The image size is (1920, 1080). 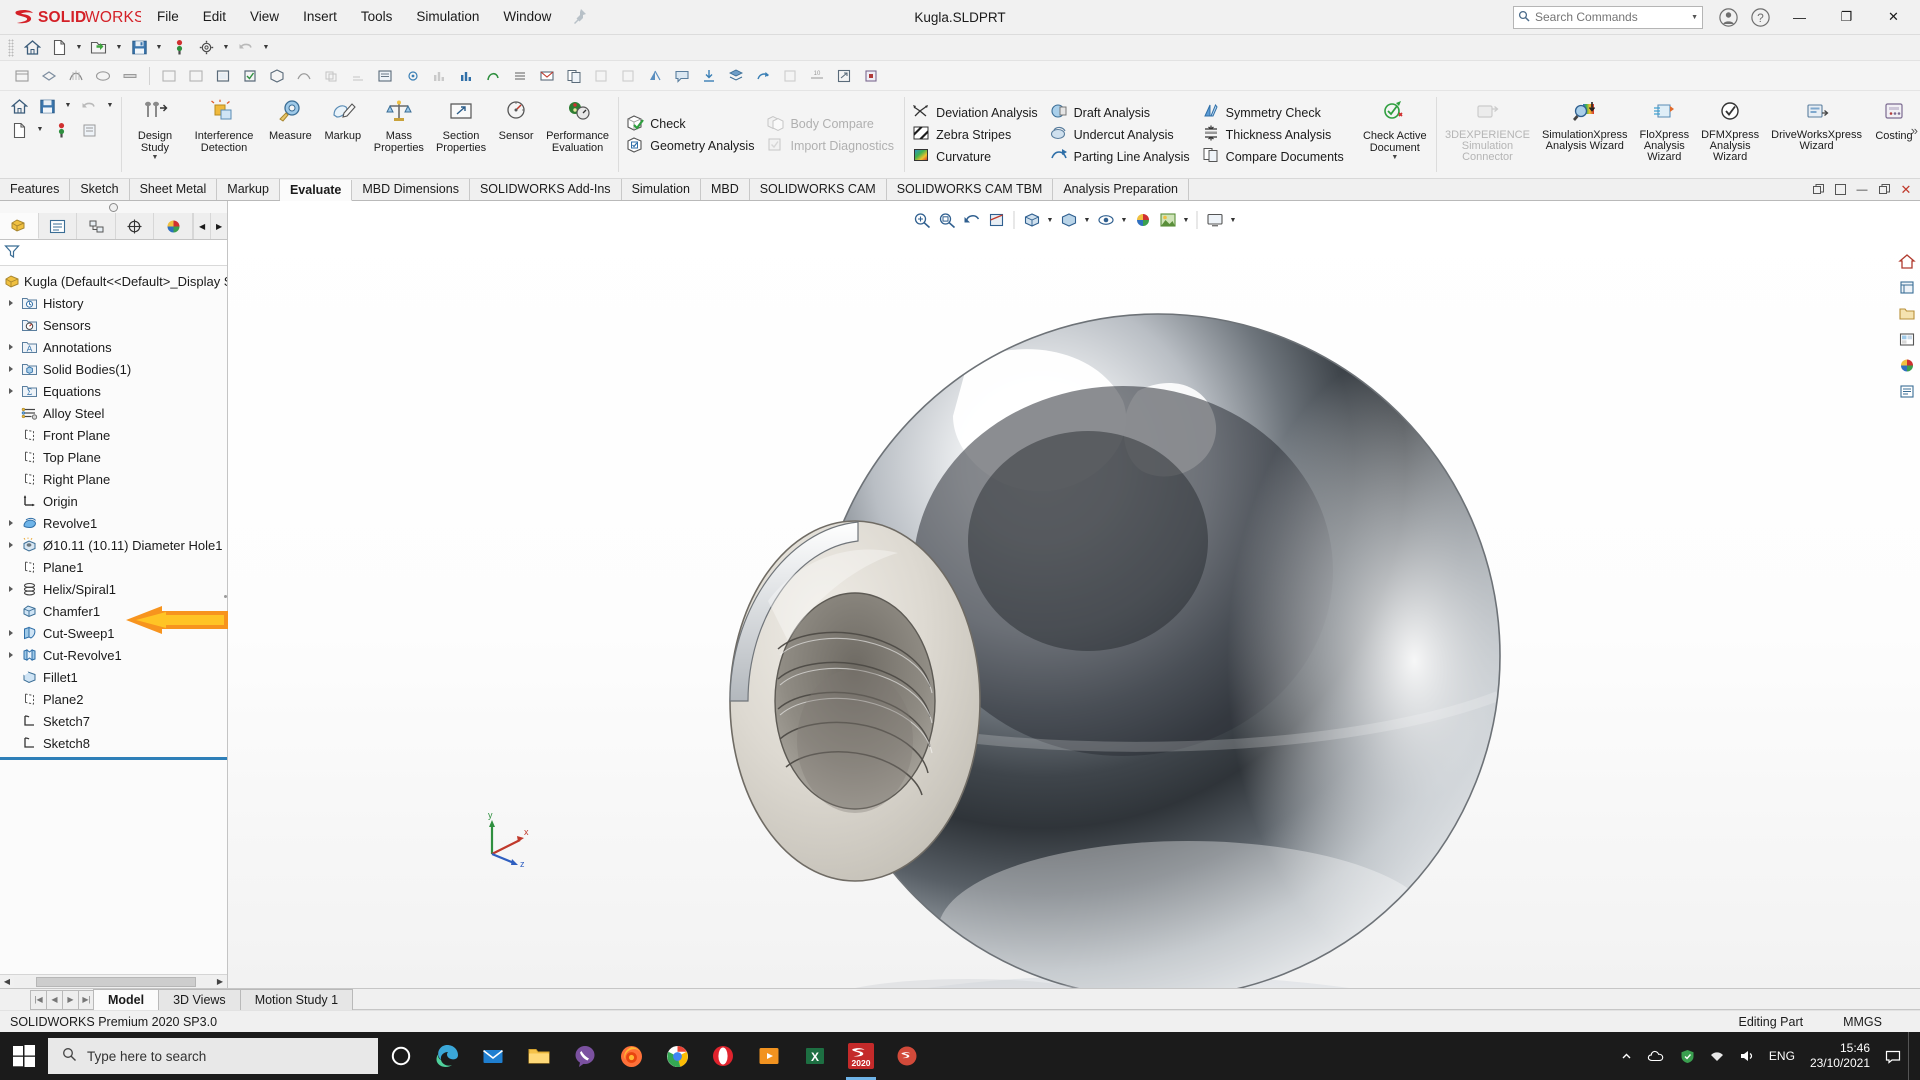 I want to click on hide-show-caret-icon: ▼, so click(x=1124, y=220).